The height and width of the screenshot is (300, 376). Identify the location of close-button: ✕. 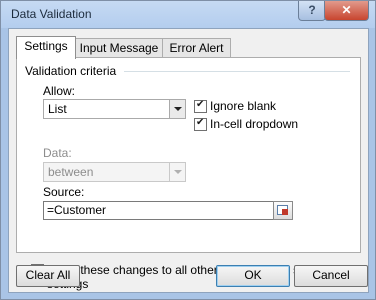
(346, 11).